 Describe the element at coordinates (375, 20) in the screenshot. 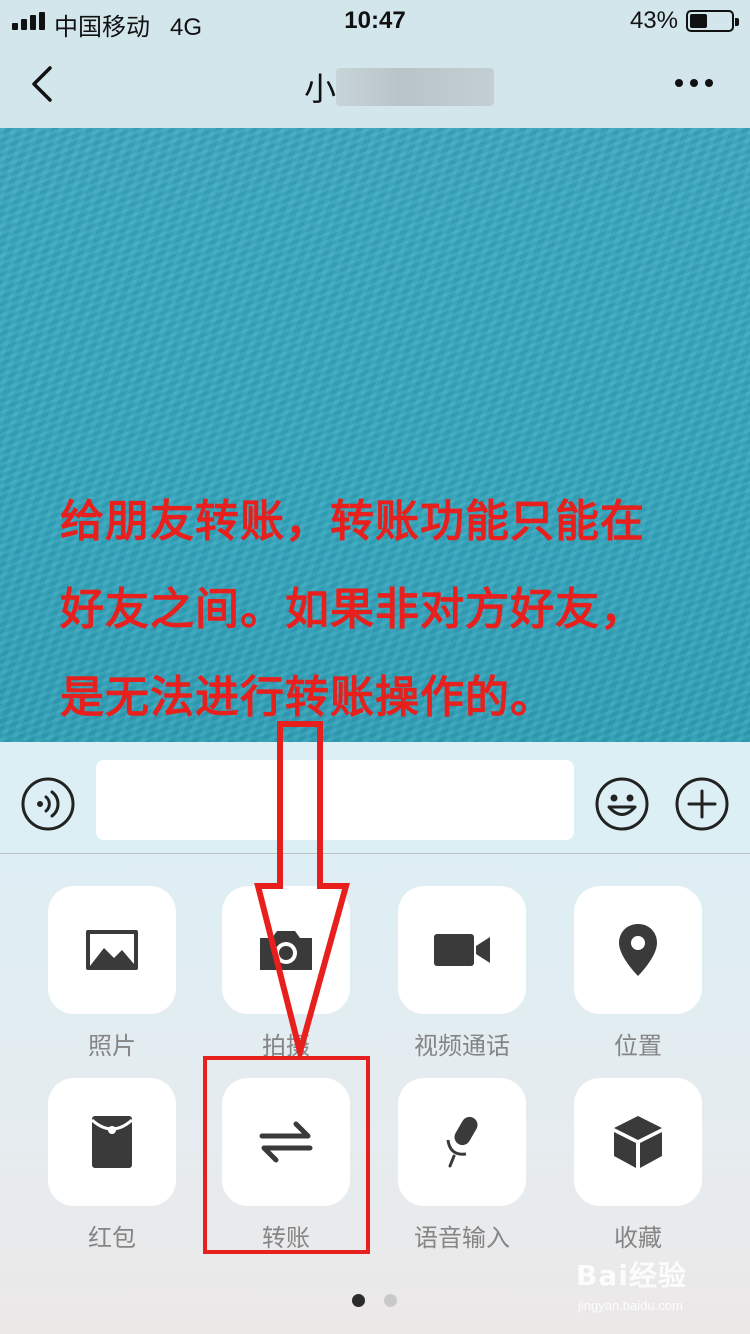

I see `status-bar: 中国移动 4G 10:47 43%` at that location.